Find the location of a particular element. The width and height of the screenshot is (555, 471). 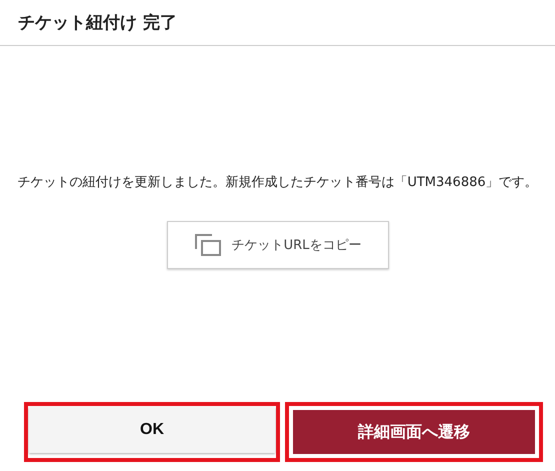

copy-url-button: チケットURLをコピー is located at coordinates (277, 245).